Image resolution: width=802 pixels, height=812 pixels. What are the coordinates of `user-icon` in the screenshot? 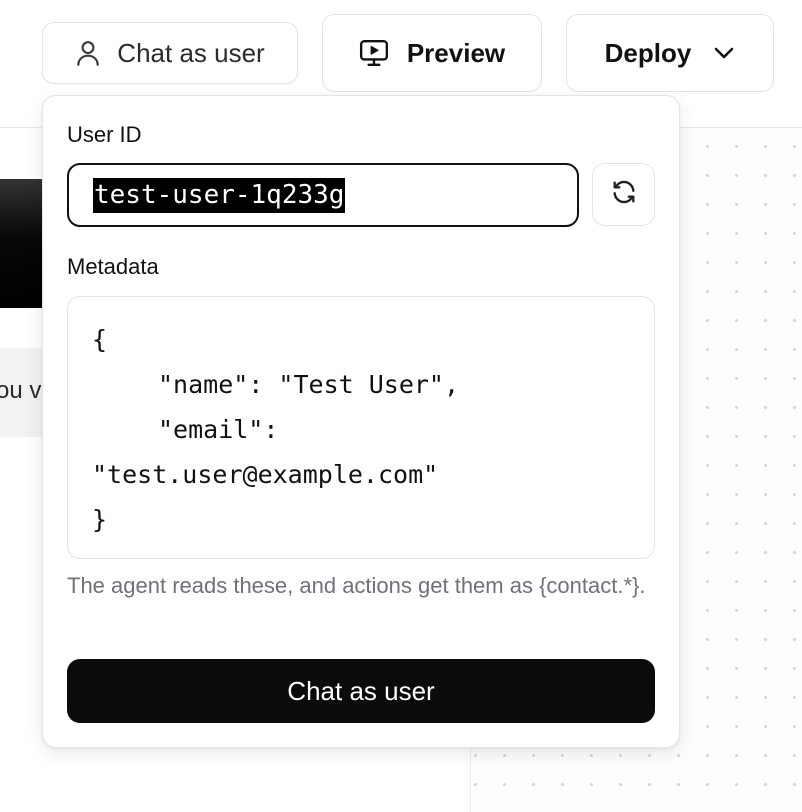 It's located at (88, 53).